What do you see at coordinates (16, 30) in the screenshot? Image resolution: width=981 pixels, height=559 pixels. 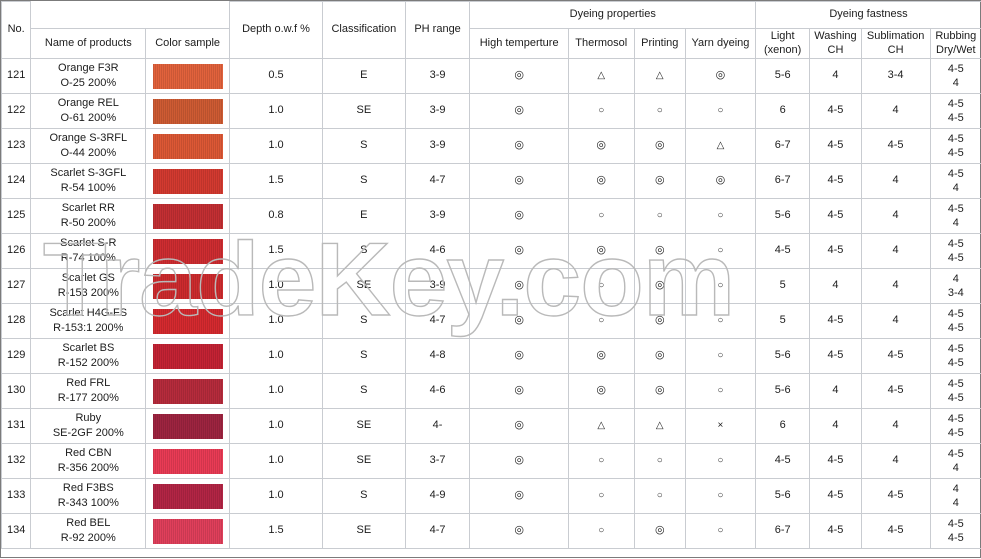 I see `col-header-no: No.` at bounding box center [16, 30].